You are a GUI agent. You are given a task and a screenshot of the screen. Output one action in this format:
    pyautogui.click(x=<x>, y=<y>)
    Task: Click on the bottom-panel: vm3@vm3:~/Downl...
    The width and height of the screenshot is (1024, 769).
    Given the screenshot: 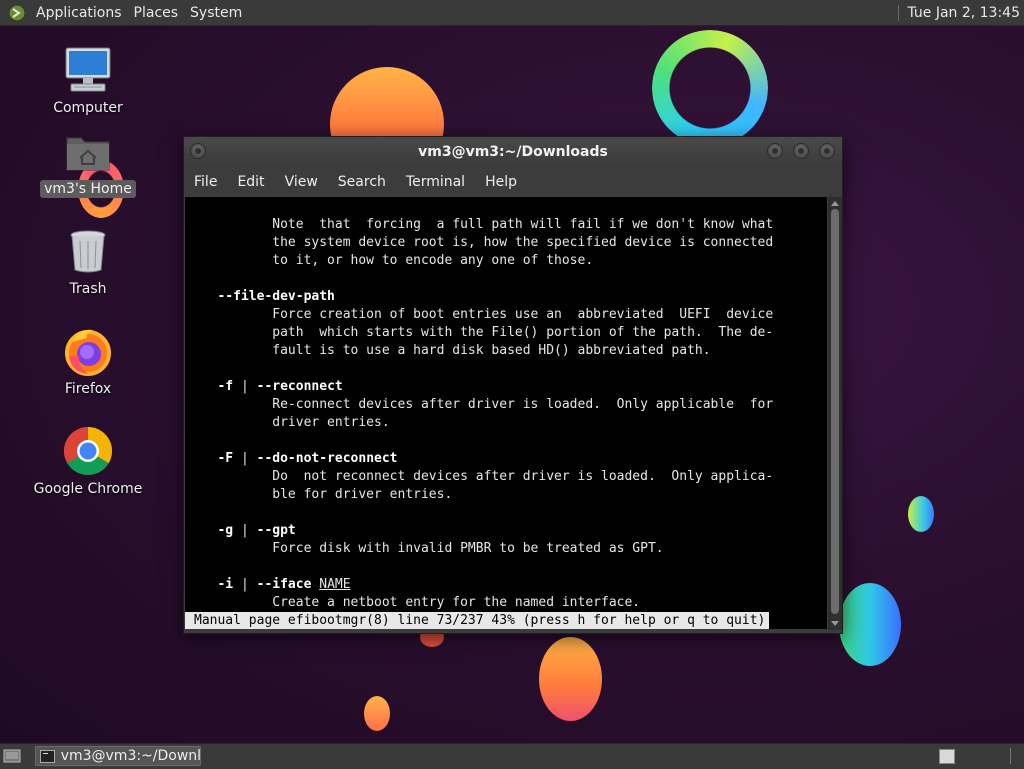 What is the action you would take?
    pyautogui.click(x=512, y=756)
    